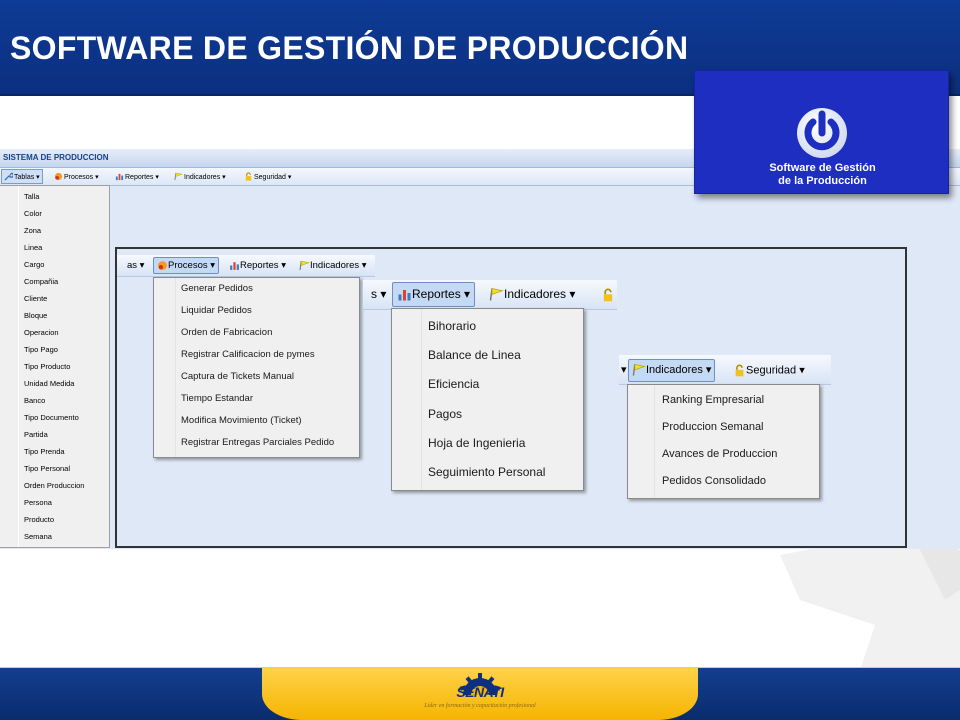  Describe the element at coordinates (378, 294) in the screenshot. I see `menu-procesos-partial: s ▾` at that location.